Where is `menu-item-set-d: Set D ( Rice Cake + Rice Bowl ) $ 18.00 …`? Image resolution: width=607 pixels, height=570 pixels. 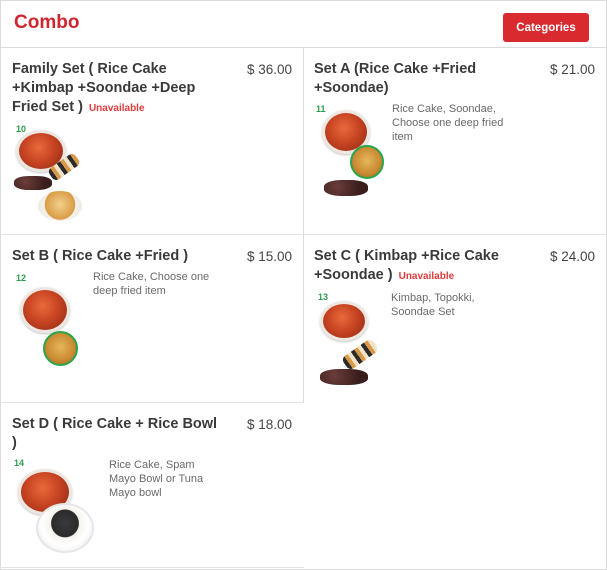
menu-item-set-d: Set D ( Rice Cake + Rice Bowl ) $ 18.00 … is located at coordinates (151, 485).